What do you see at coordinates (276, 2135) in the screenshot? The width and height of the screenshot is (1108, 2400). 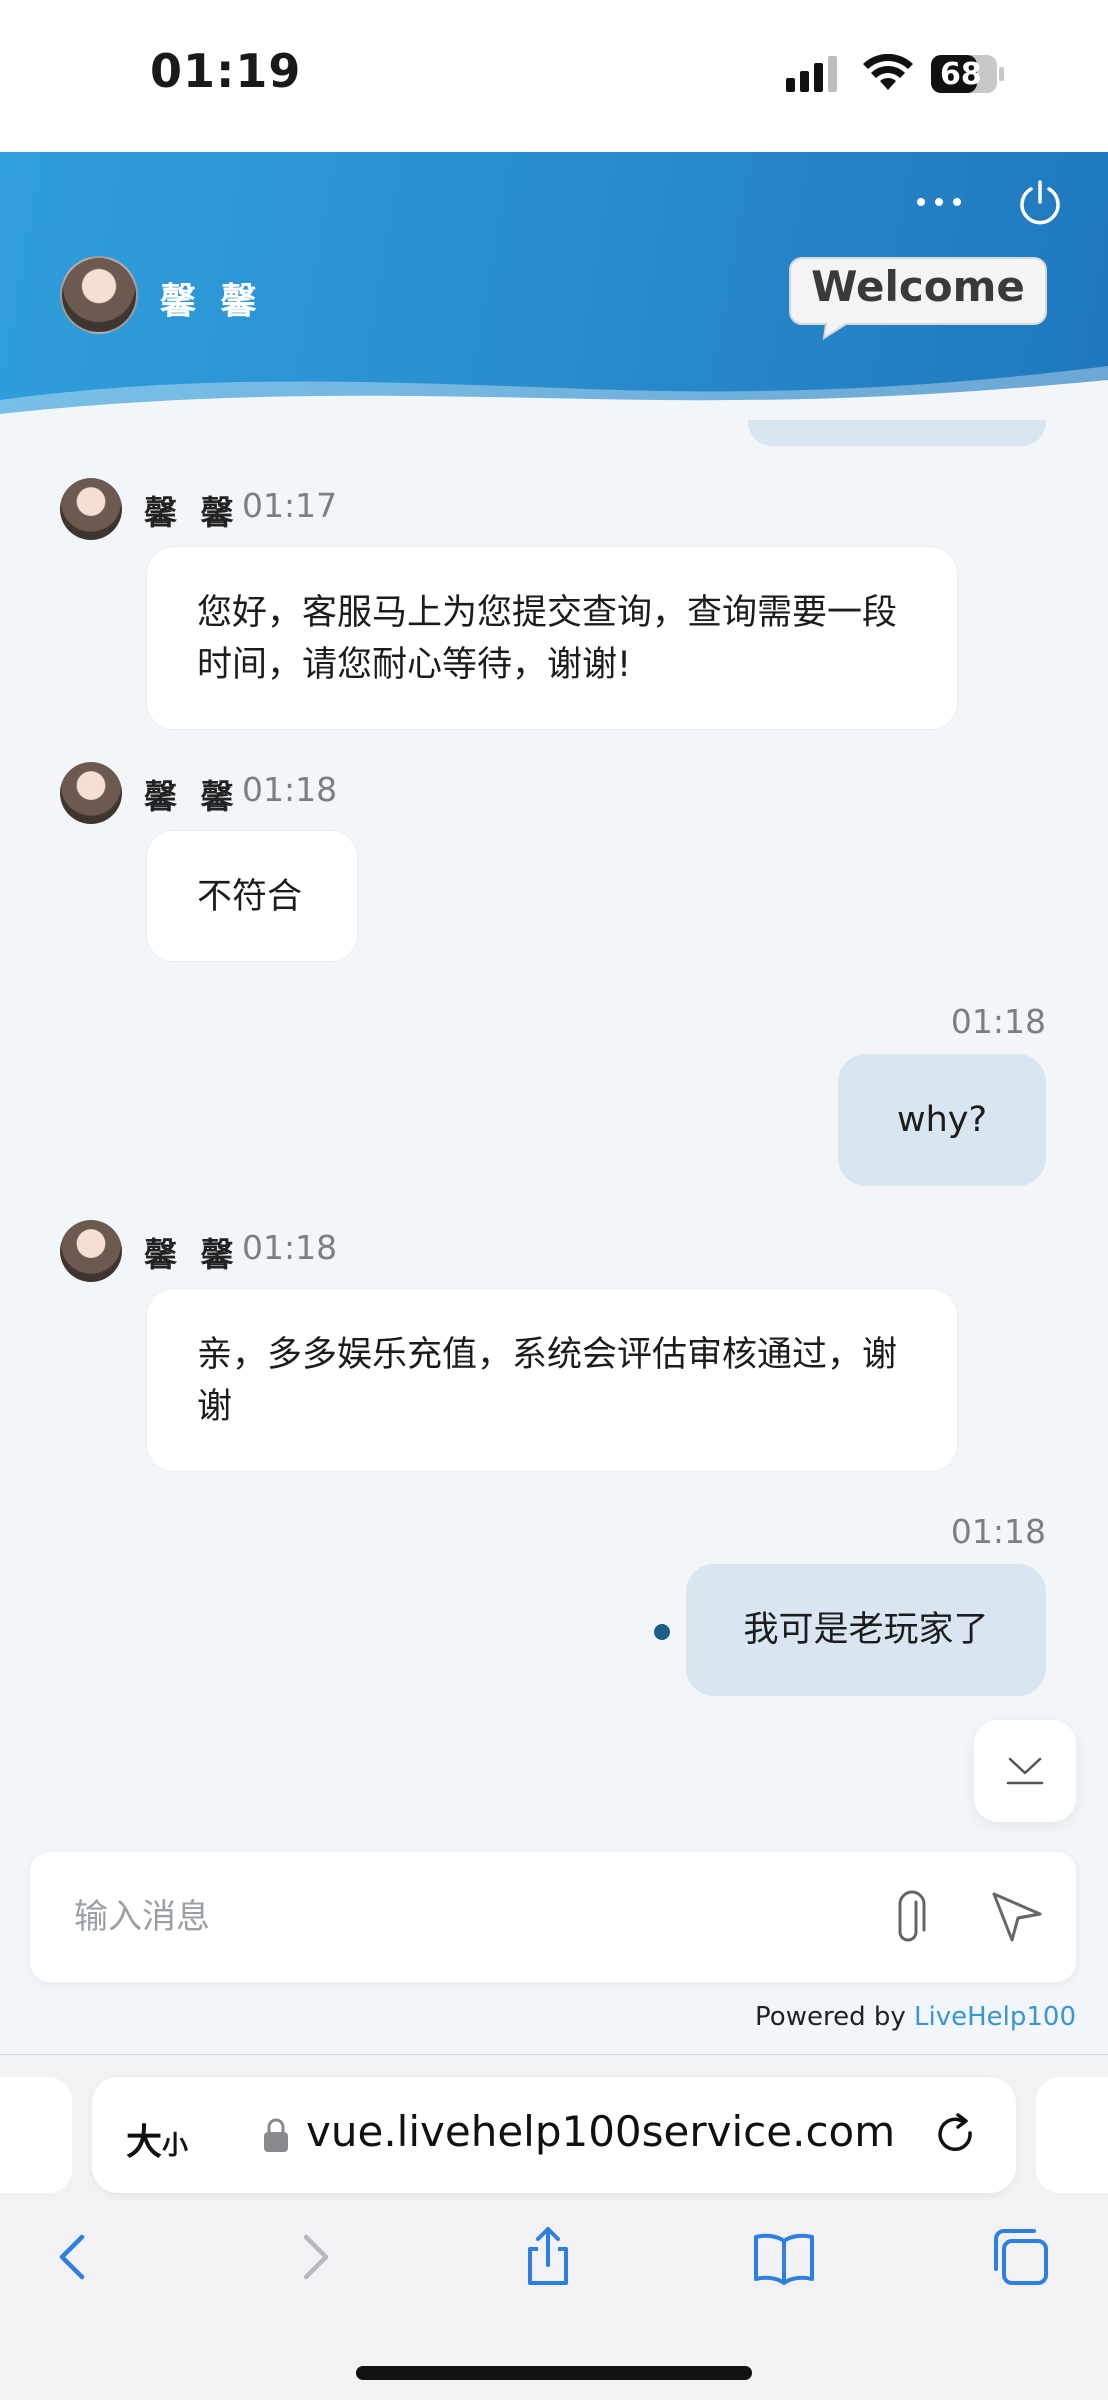 I see `lock-icon` at bounding box center [276, 2135].